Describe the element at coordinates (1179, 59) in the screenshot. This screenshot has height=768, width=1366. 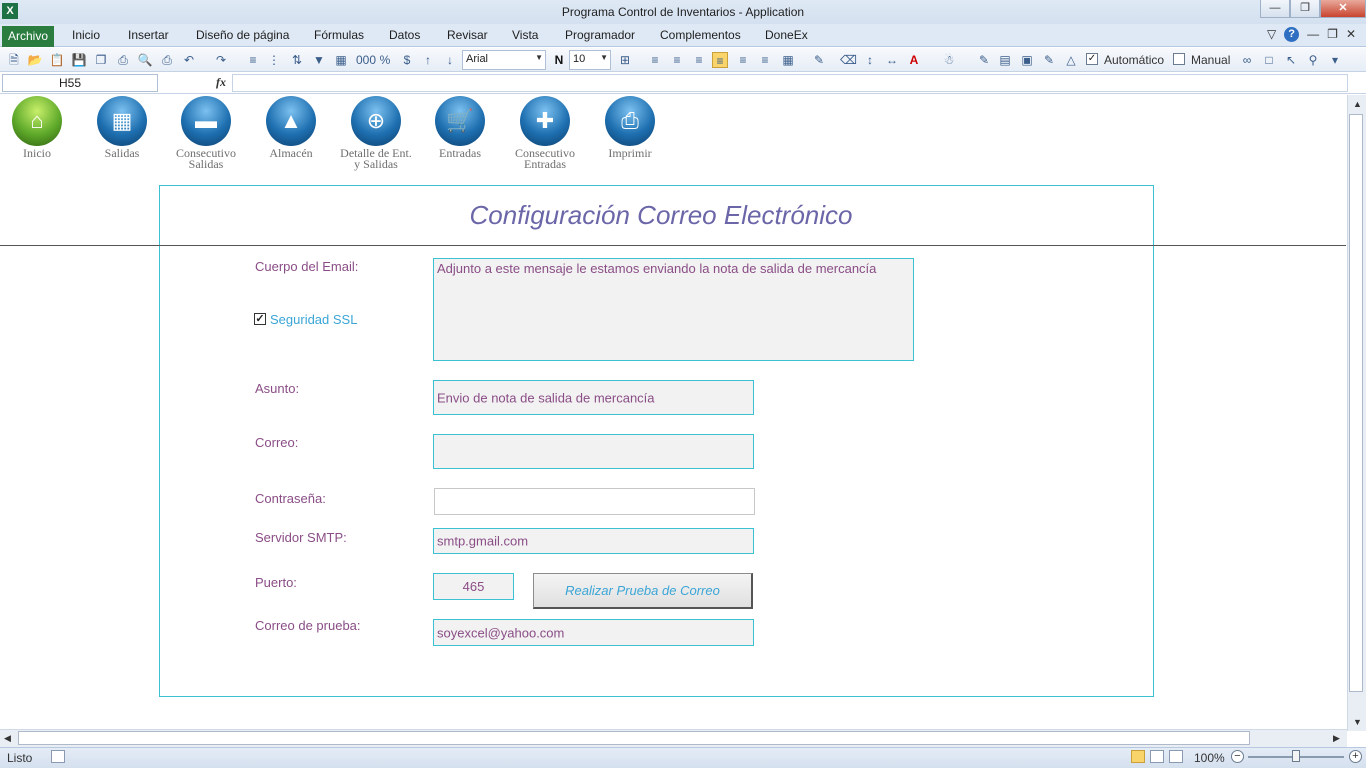
I see `calc-manual-checkbox` at that location.